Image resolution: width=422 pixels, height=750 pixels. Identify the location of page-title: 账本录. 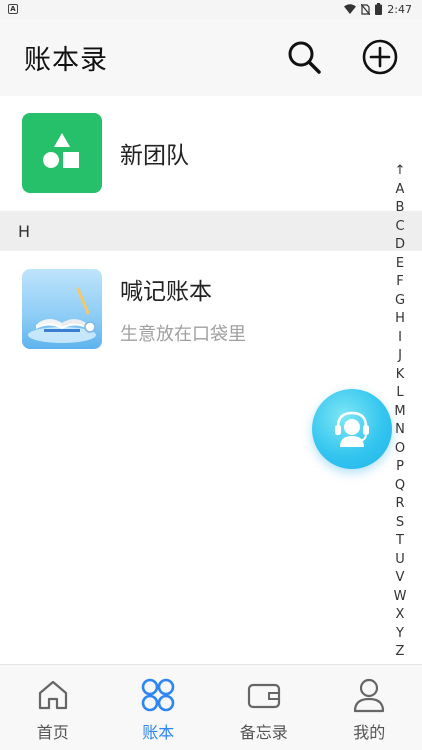
(66, 60).